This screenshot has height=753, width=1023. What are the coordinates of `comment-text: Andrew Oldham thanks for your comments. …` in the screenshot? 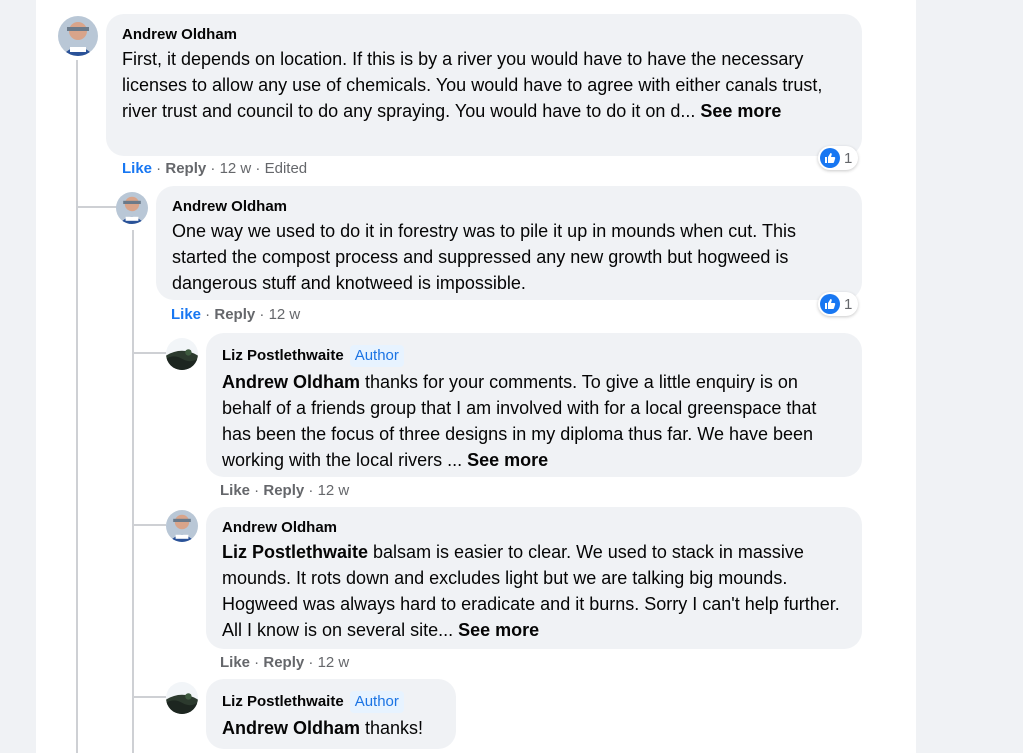 It's located at (534, 421).